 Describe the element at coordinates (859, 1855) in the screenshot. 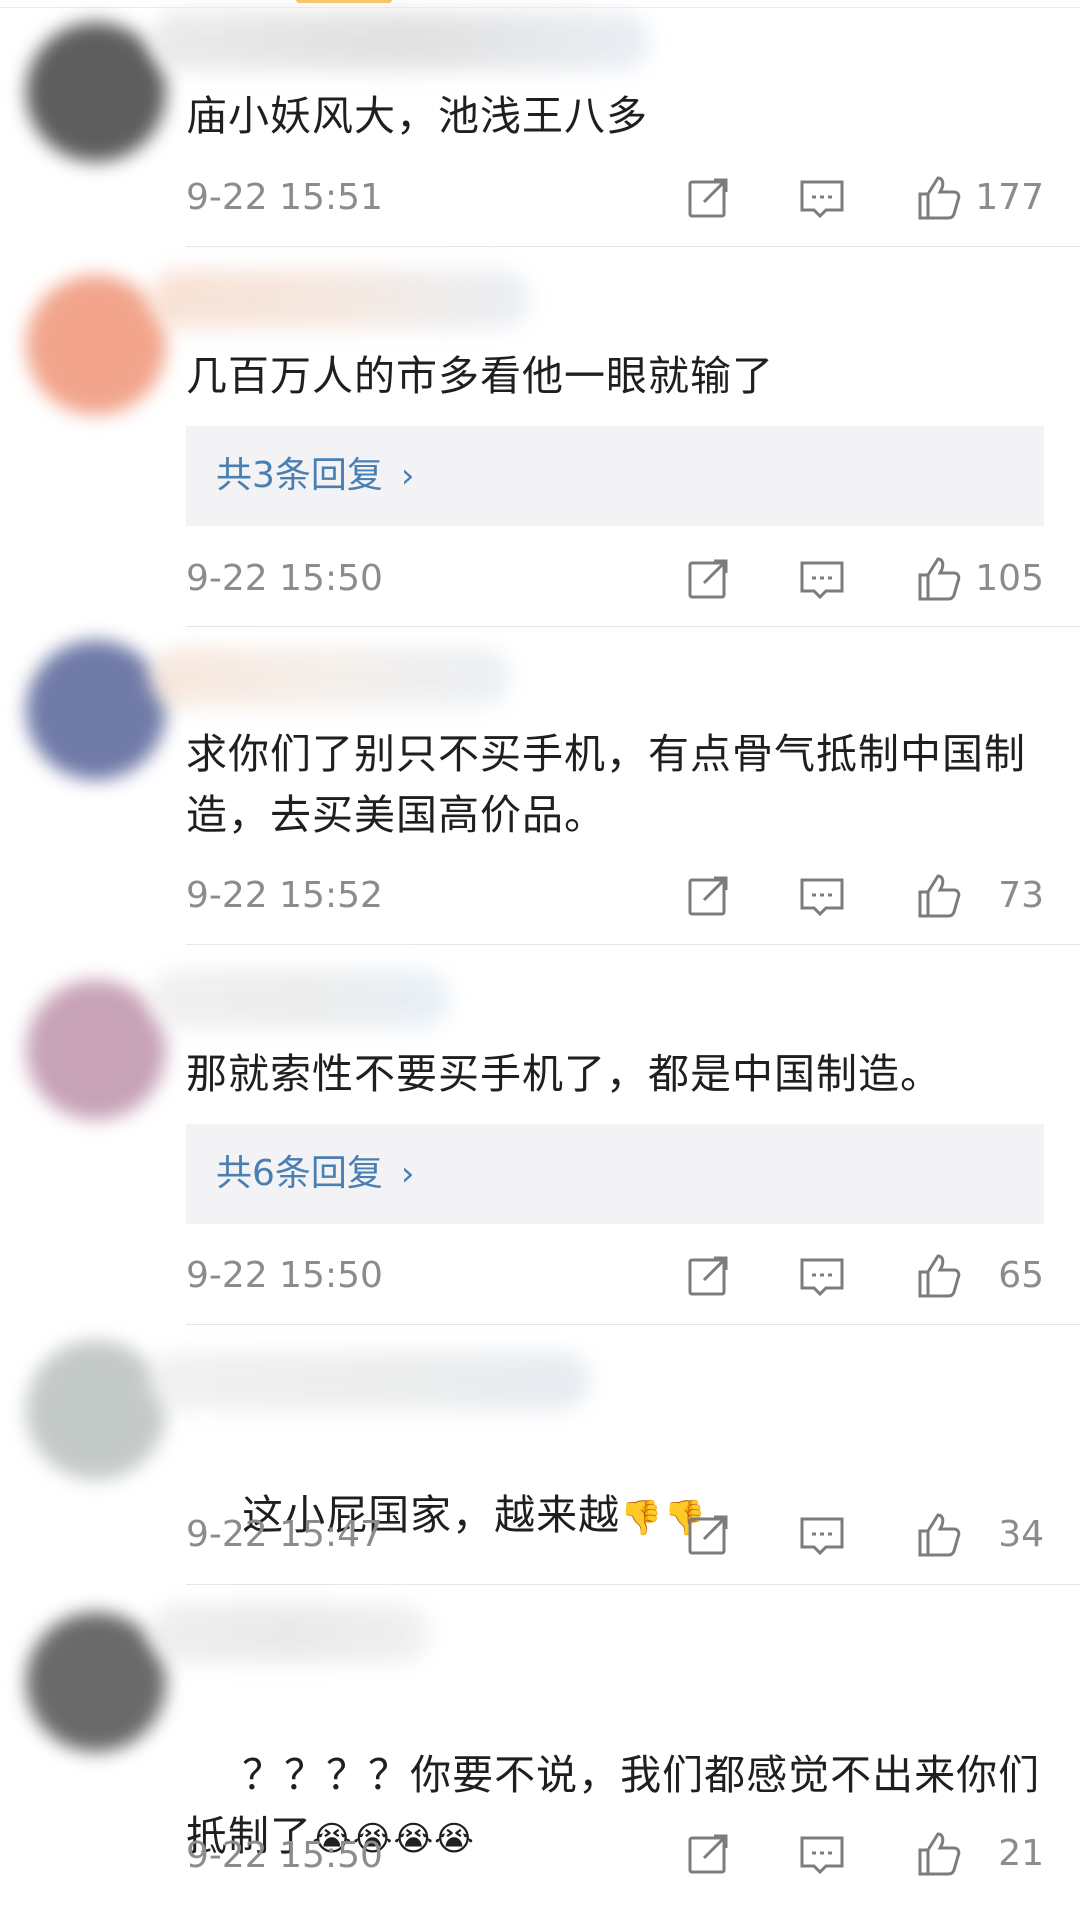

I see `comment-actions: 21` at that location.